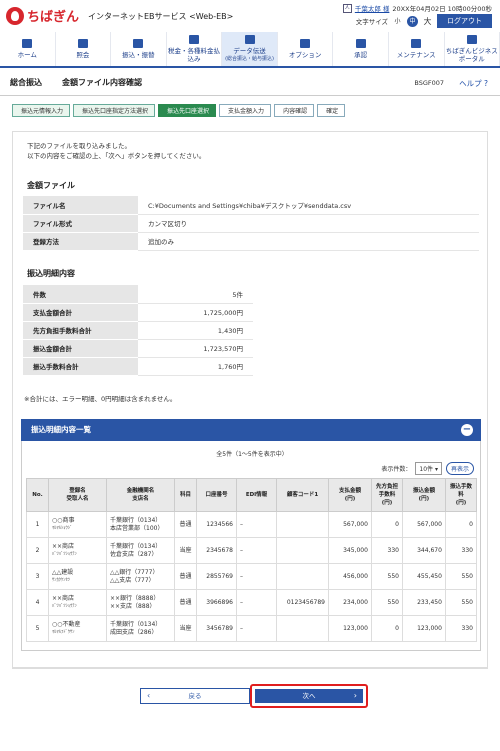  I want to click on row-bank: ××銀行（8888）, so click(135, 598).